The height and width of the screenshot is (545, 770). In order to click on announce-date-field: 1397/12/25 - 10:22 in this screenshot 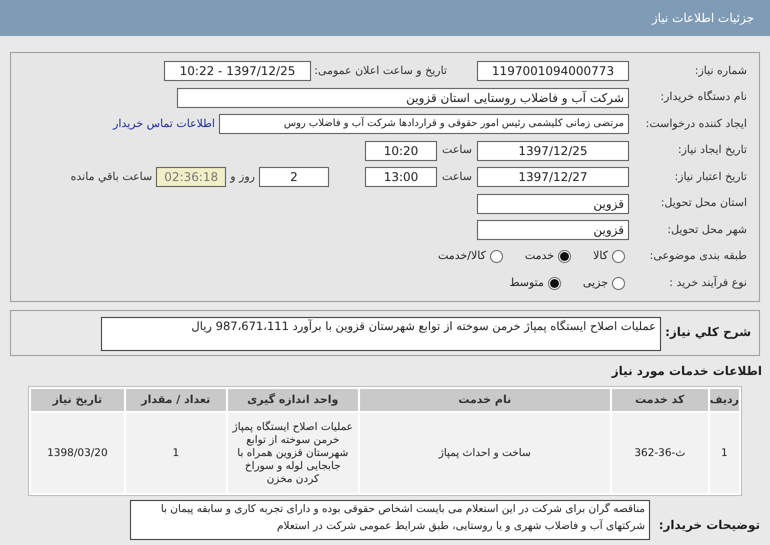, I will do `click(237, 71)`.